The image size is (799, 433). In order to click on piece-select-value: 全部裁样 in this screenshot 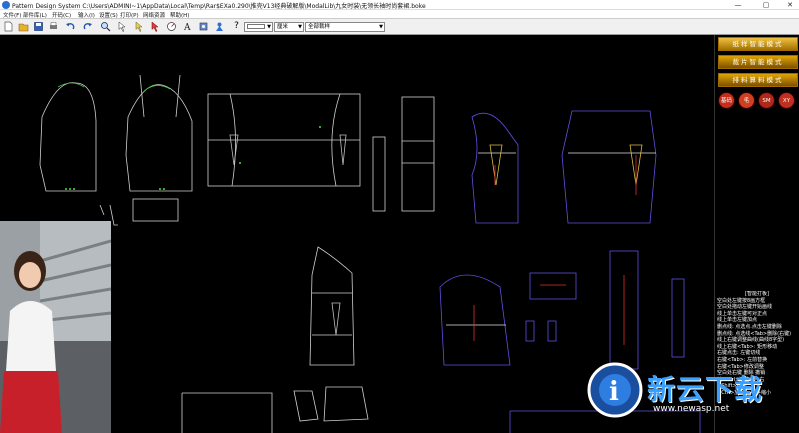, I will do `click(319, 27)`.